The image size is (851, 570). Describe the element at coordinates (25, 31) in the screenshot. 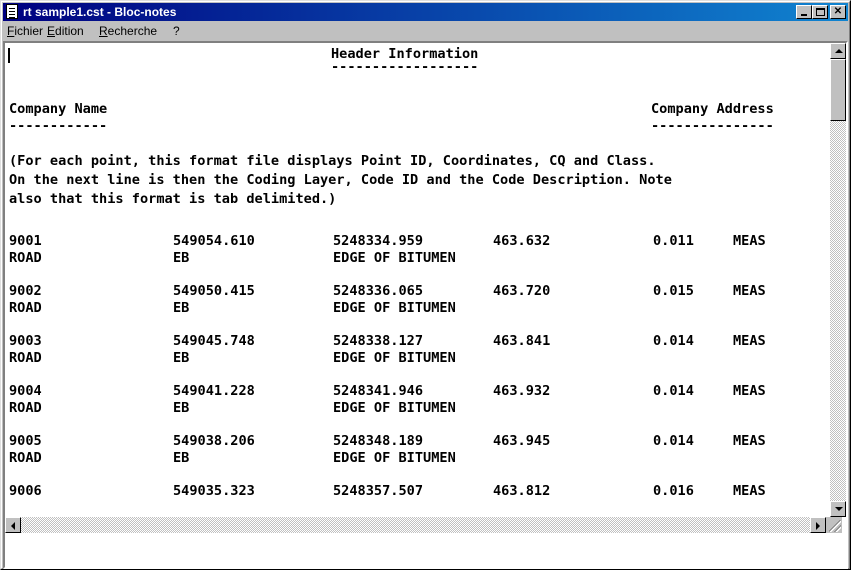

I see `menu-fichier: Fichier` at that location.